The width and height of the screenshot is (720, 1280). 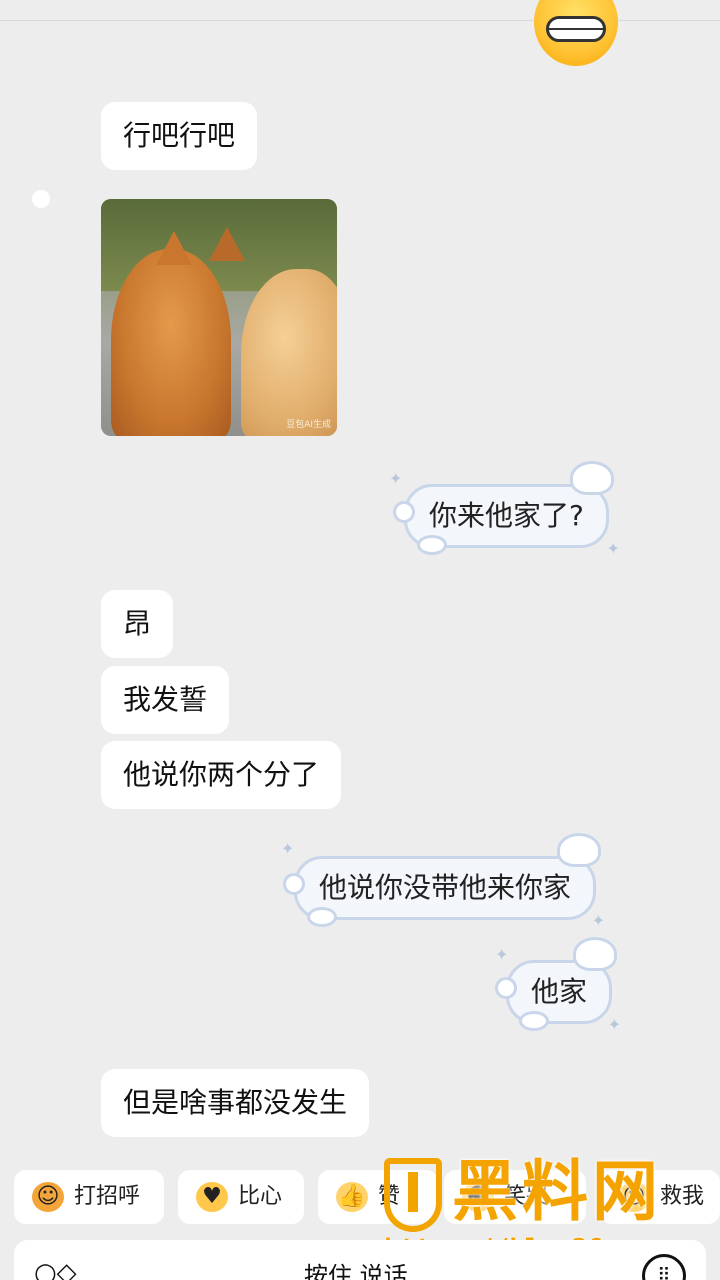 I want to click on keyboard-icon: ⠿, so click(x=664, y=1267).